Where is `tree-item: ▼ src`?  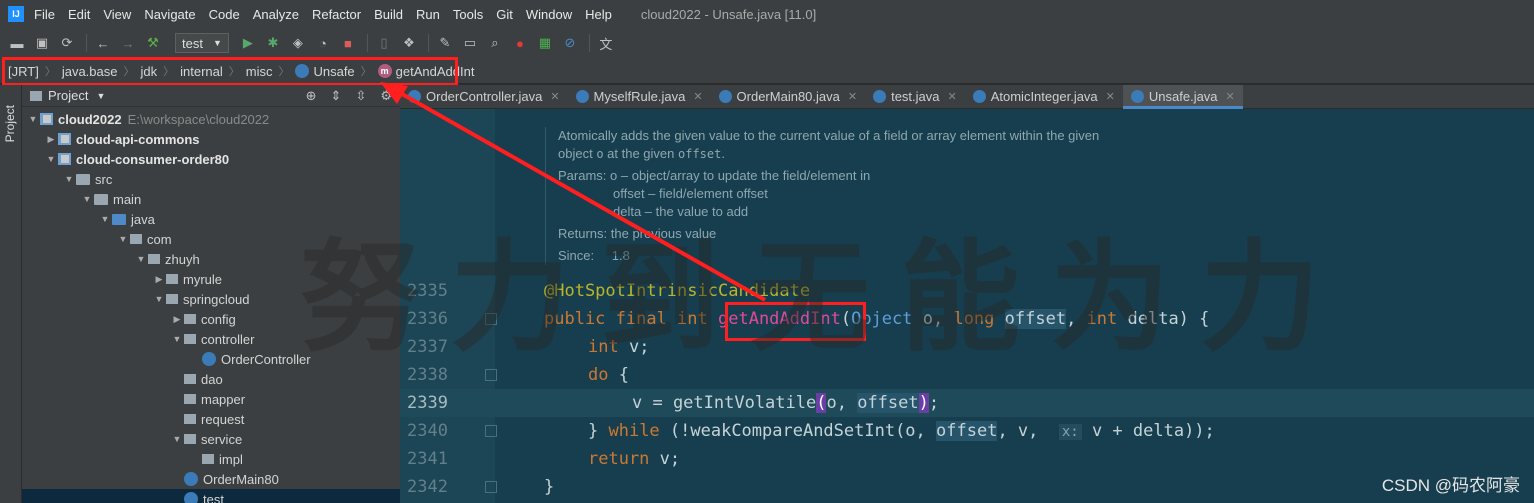 tree-item: ▼ src is located at coordinates (211, 179).